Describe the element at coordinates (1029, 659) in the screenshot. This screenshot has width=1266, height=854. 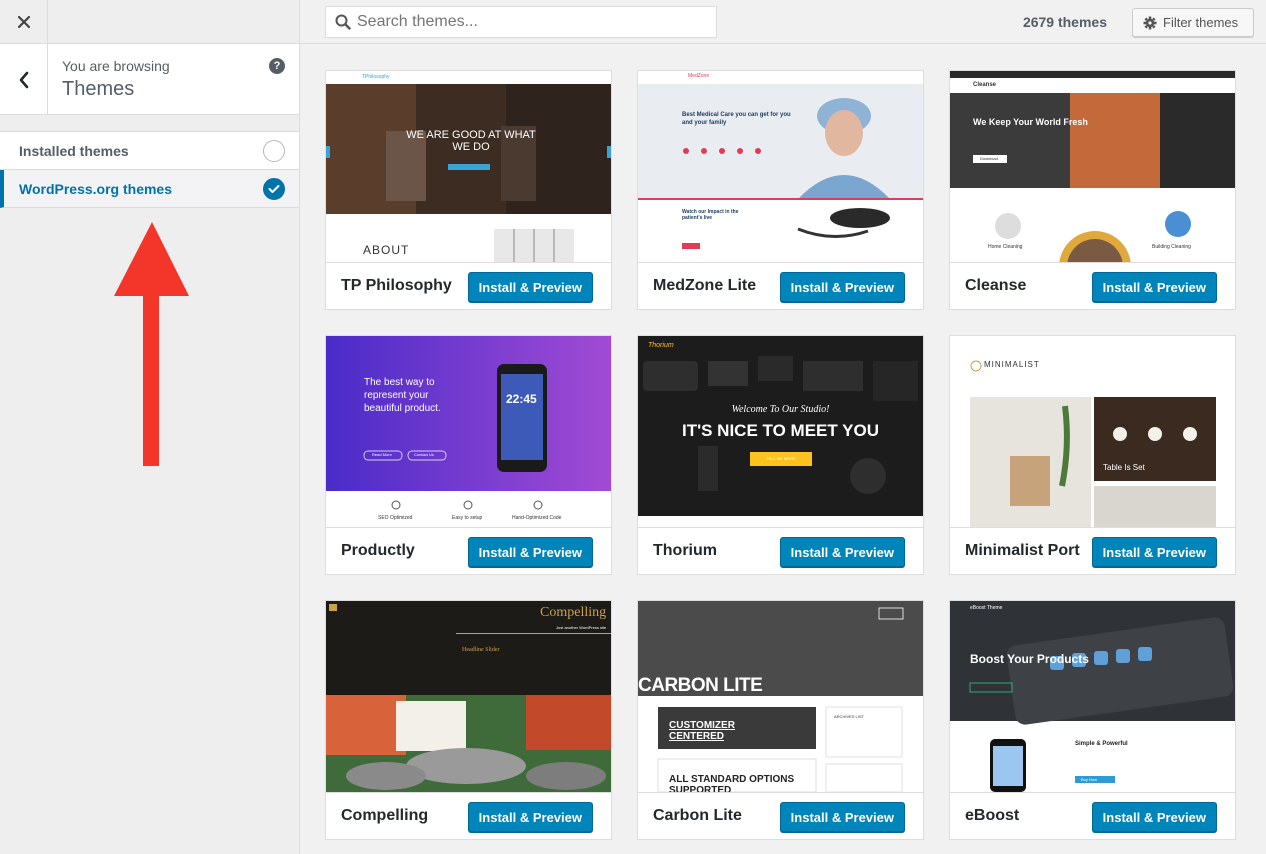
I see `screenshot-hero: Boost Your Products` at that location.